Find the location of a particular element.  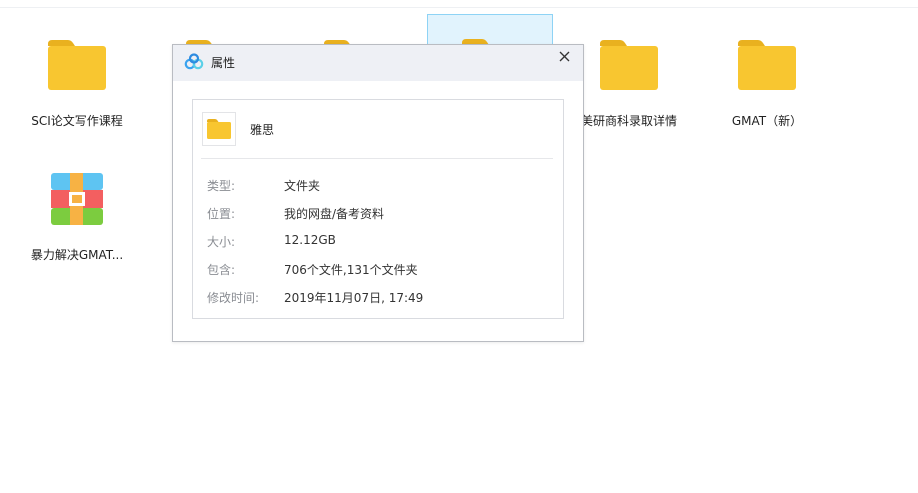

property-key: 包含: is located at coordinates (221, 270).